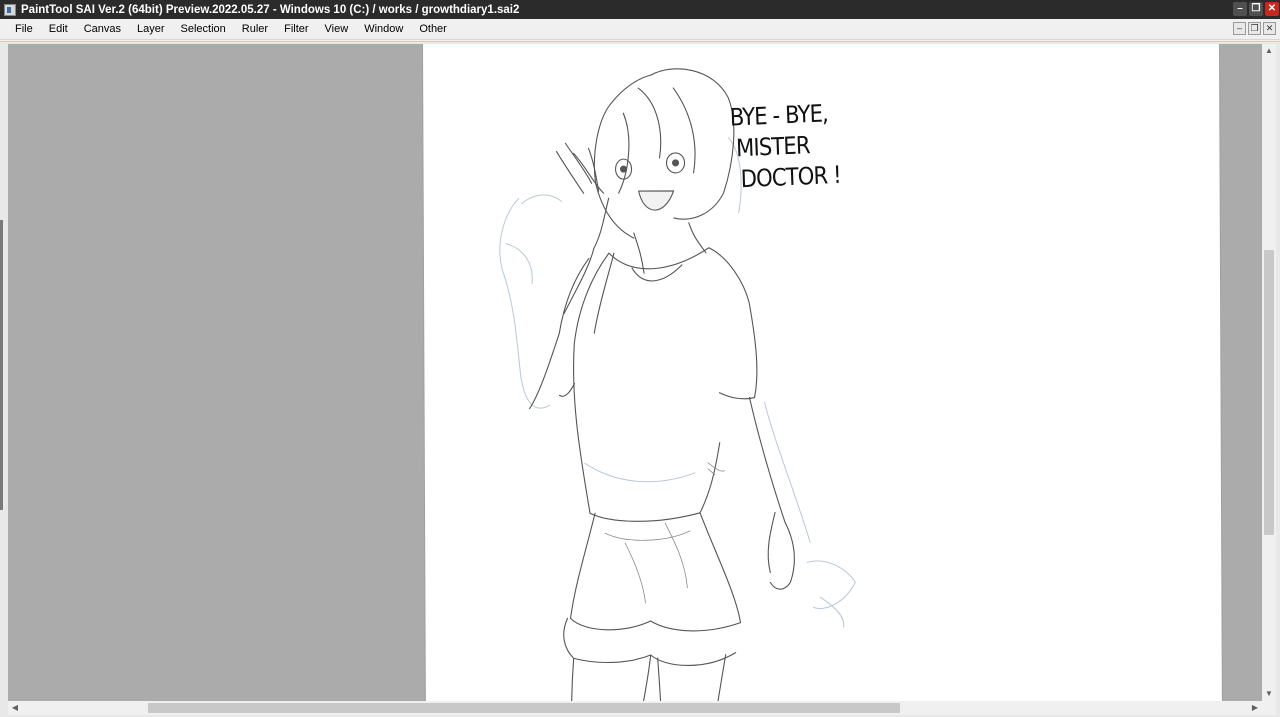 This screenshot has width=1280, height=717. I want to click on speech-text: BYE - BYE, MISTER DOCTOR !, so click(785, 147).